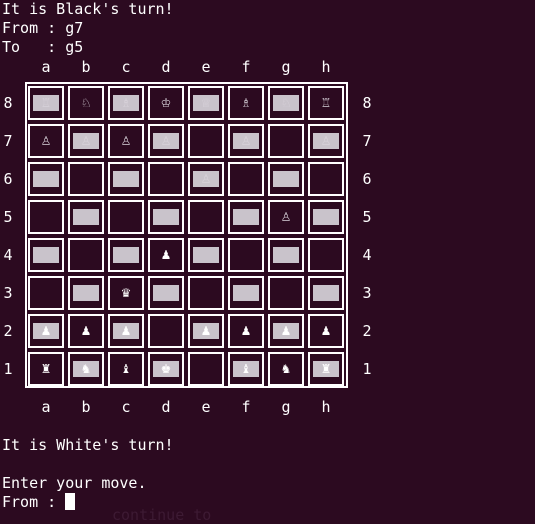  I want to click on square-d8: ♔, so click(166, 103).